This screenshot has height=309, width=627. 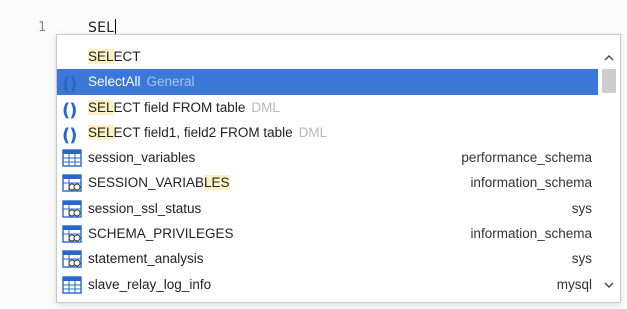 I want to click on item-text: ectAll, so click(x=124, y=82).